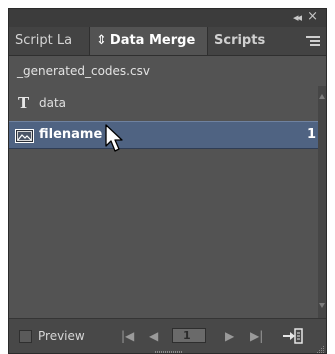 The image size is (335, 354). I want to click on tab-scripts: Scripts, so click(248, 41).